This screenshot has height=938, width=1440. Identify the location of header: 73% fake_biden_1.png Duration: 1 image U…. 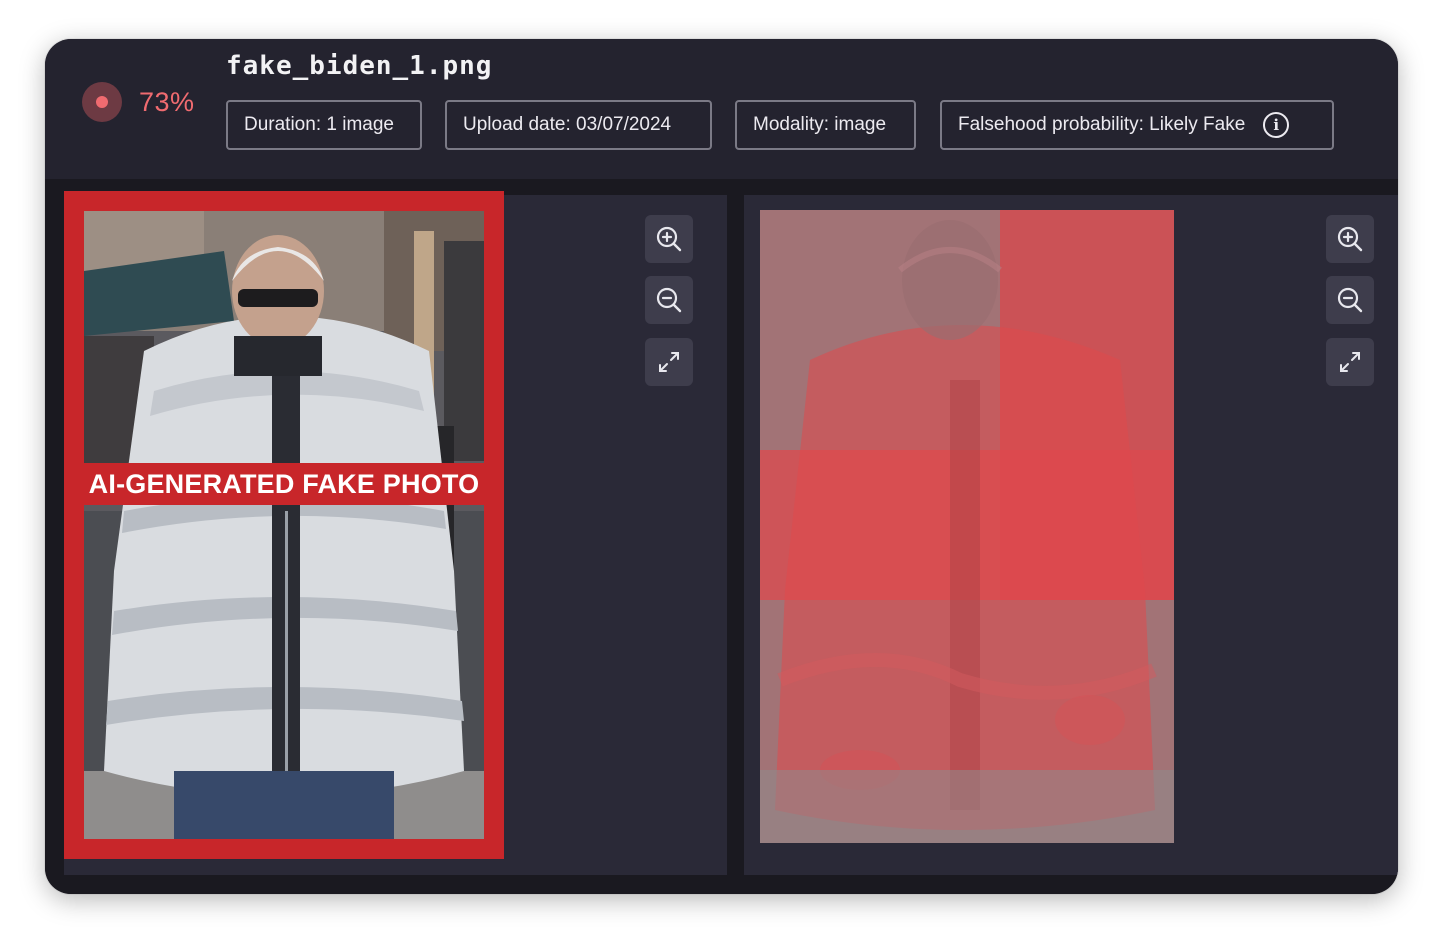
(721, 109).